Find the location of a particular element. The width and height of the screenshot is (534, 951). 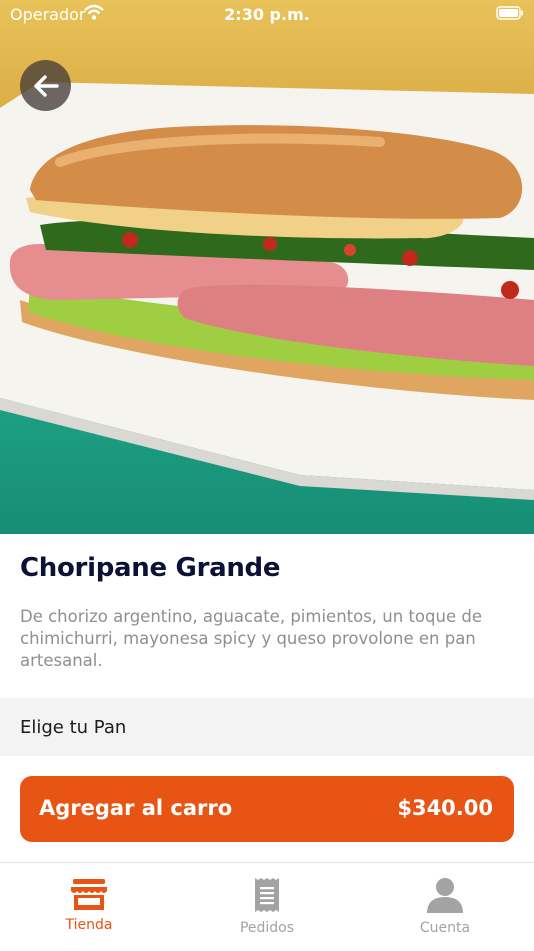

arrow-left-icon is located at coordinates (46, 85).